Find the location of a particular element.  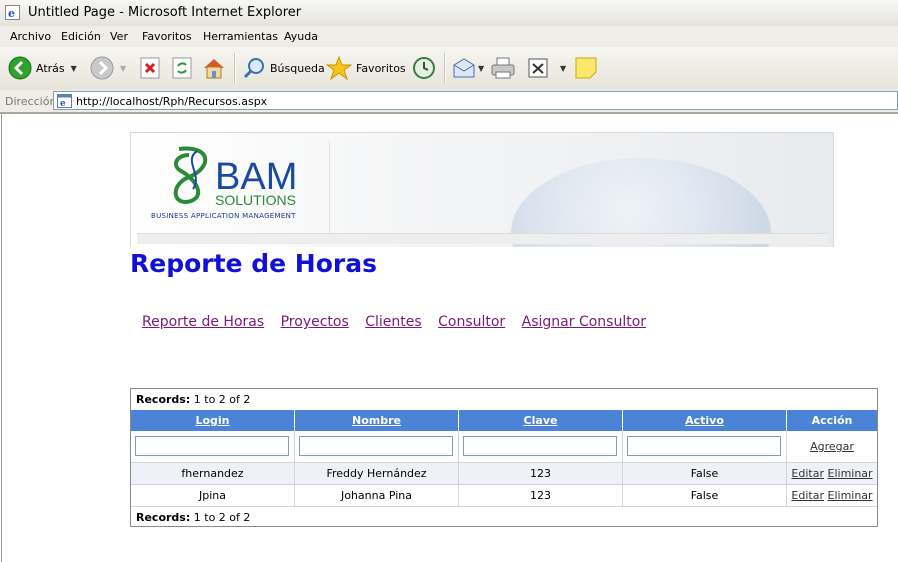

grid-header-row: Login Nombre Clave Activo Acción is located at coordinates (504, 420).